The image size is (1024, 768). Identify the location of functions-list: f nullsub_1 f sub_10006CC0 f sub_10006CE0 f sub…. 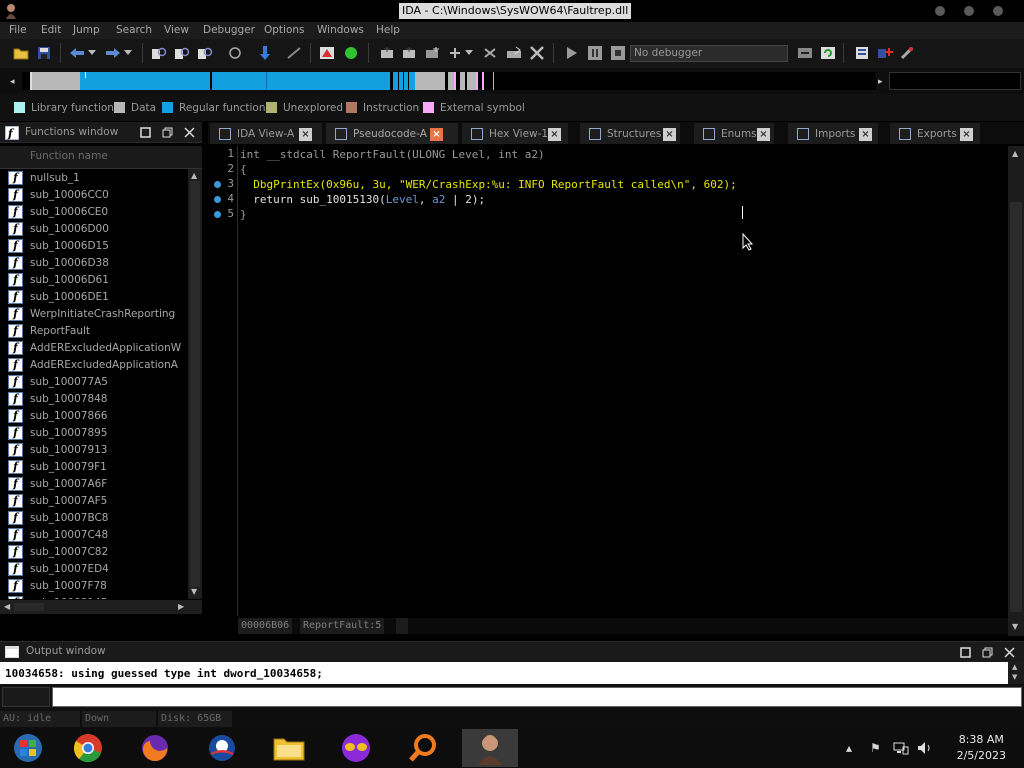
(94, 384).